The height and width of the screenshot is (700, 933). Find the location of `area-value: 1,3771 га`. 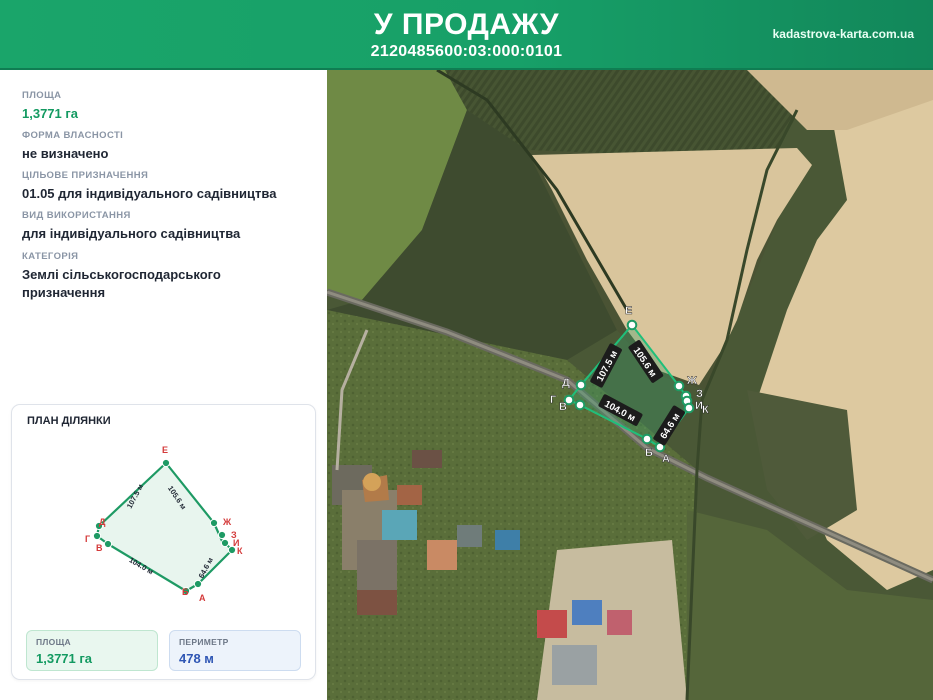

area-value: 1,3771 га is located at coordinates (50, 113).